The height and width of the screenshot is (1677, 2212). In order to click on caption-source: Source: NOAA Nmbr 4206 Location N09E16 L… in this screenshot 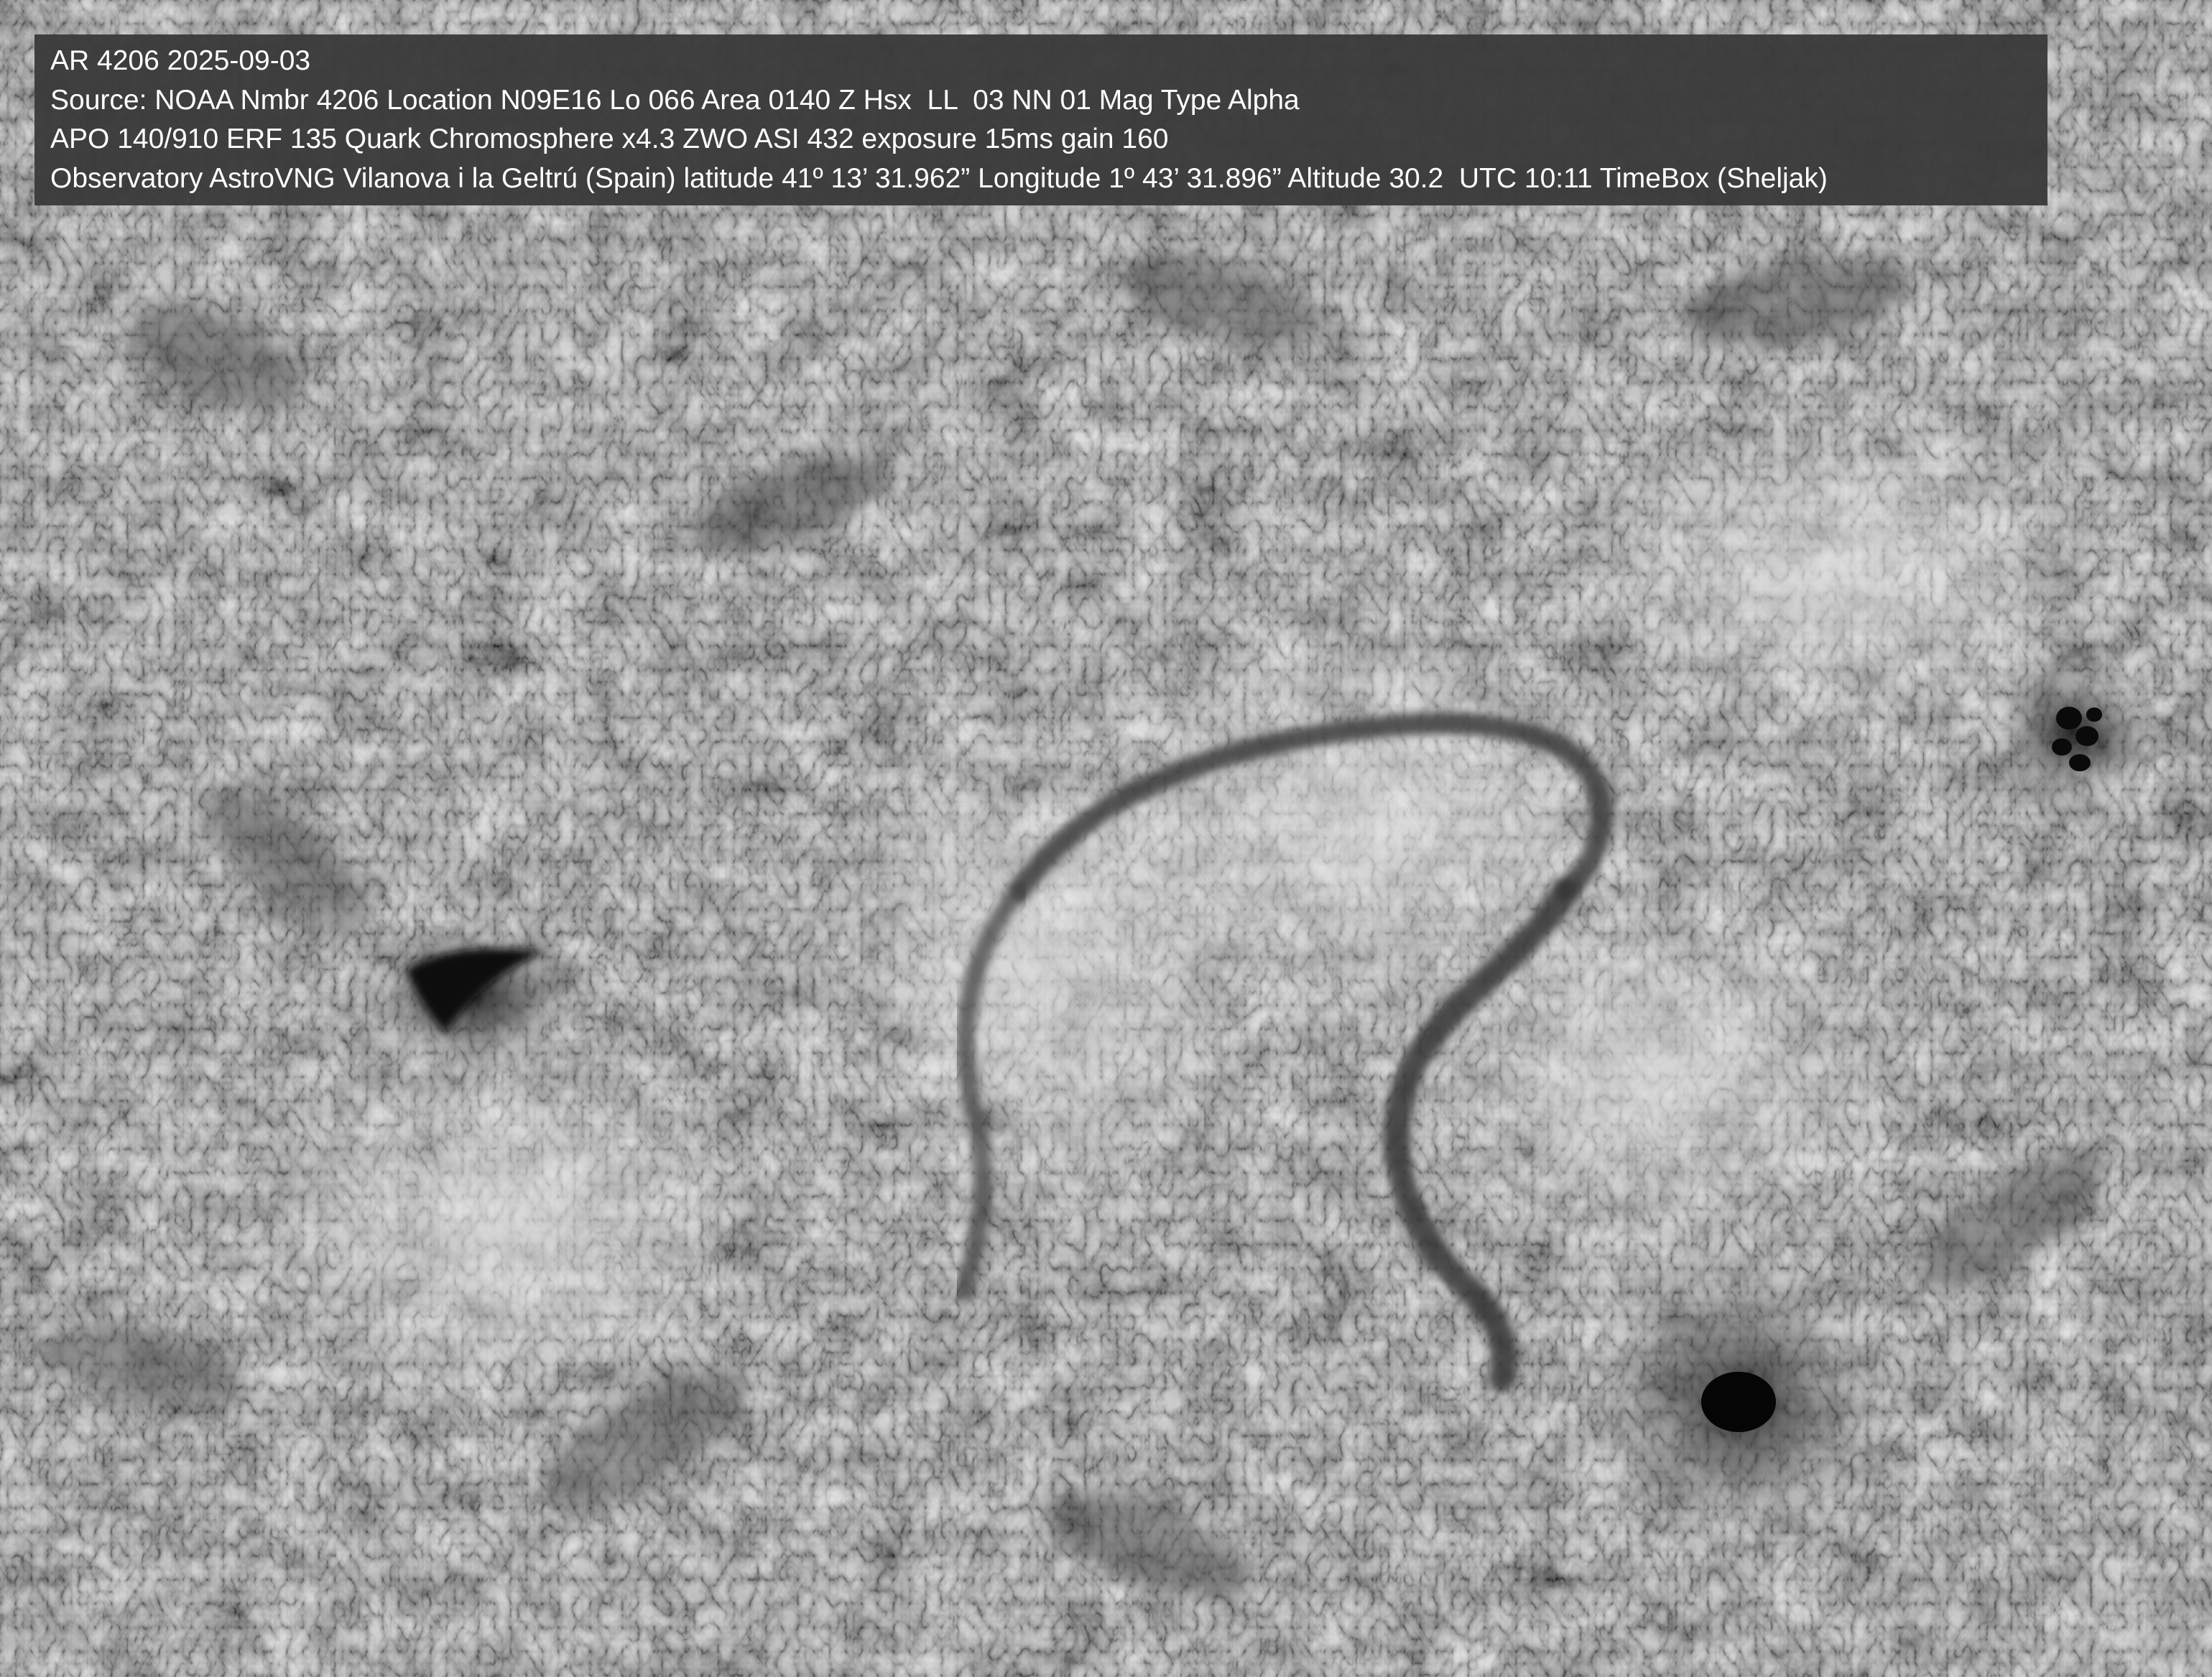, I will do `click(675, 100)`.